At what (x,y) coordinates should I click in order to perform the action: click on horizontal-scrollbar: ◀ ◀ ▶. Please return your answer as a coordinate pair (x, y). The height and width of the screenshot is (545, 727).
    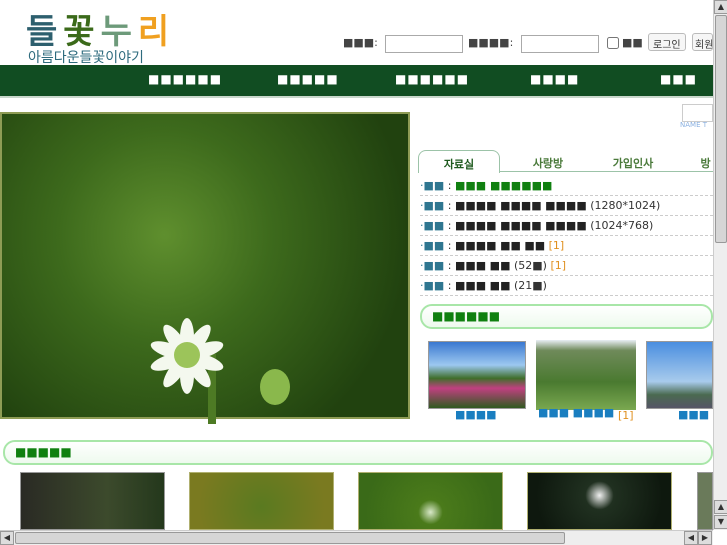
    Looking at the image, I should click on (356, 537).